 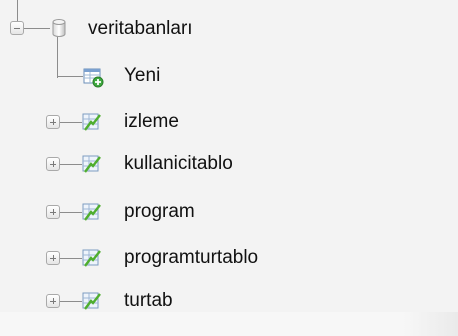 I want to click on tree-node-table: programturtablo, so click(x=229, y=258).